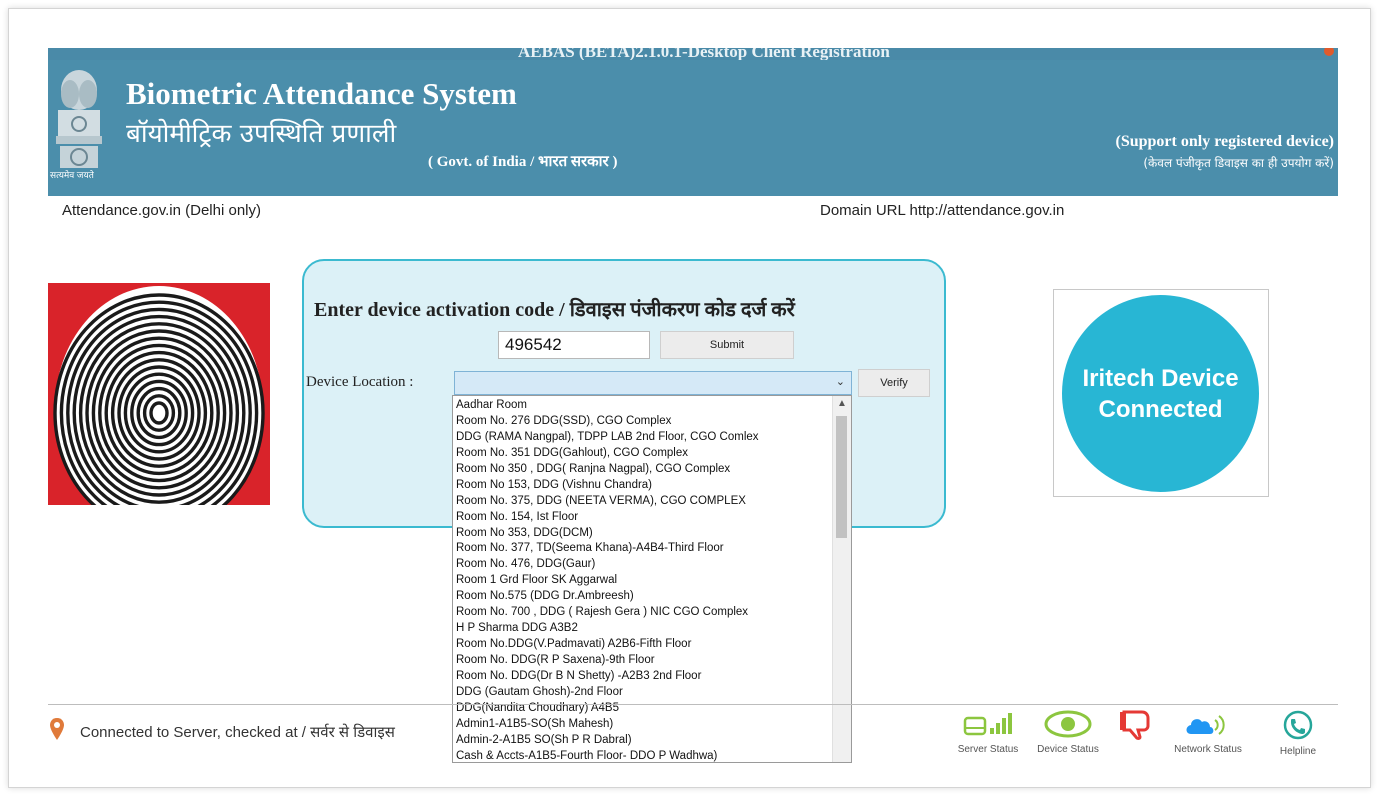 This screenshot has width=1379, height=796. Describe the element at coordinates (261, 134) in the screenshot. I see `app-title-hindi: बॉयोमीट्रिक उपस्थिति प्रणाली` at that location.